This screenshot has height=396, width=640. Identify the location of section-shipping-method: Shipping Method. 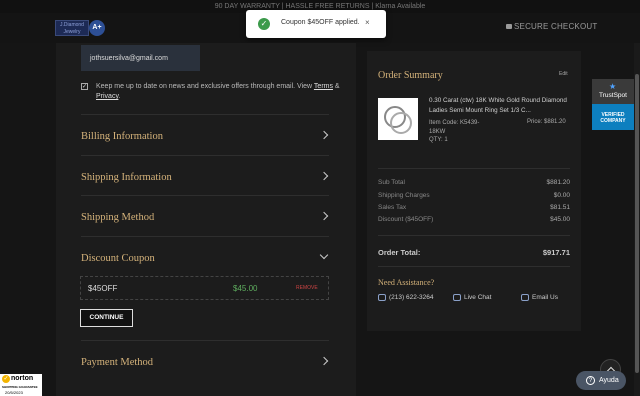
(205, 215).